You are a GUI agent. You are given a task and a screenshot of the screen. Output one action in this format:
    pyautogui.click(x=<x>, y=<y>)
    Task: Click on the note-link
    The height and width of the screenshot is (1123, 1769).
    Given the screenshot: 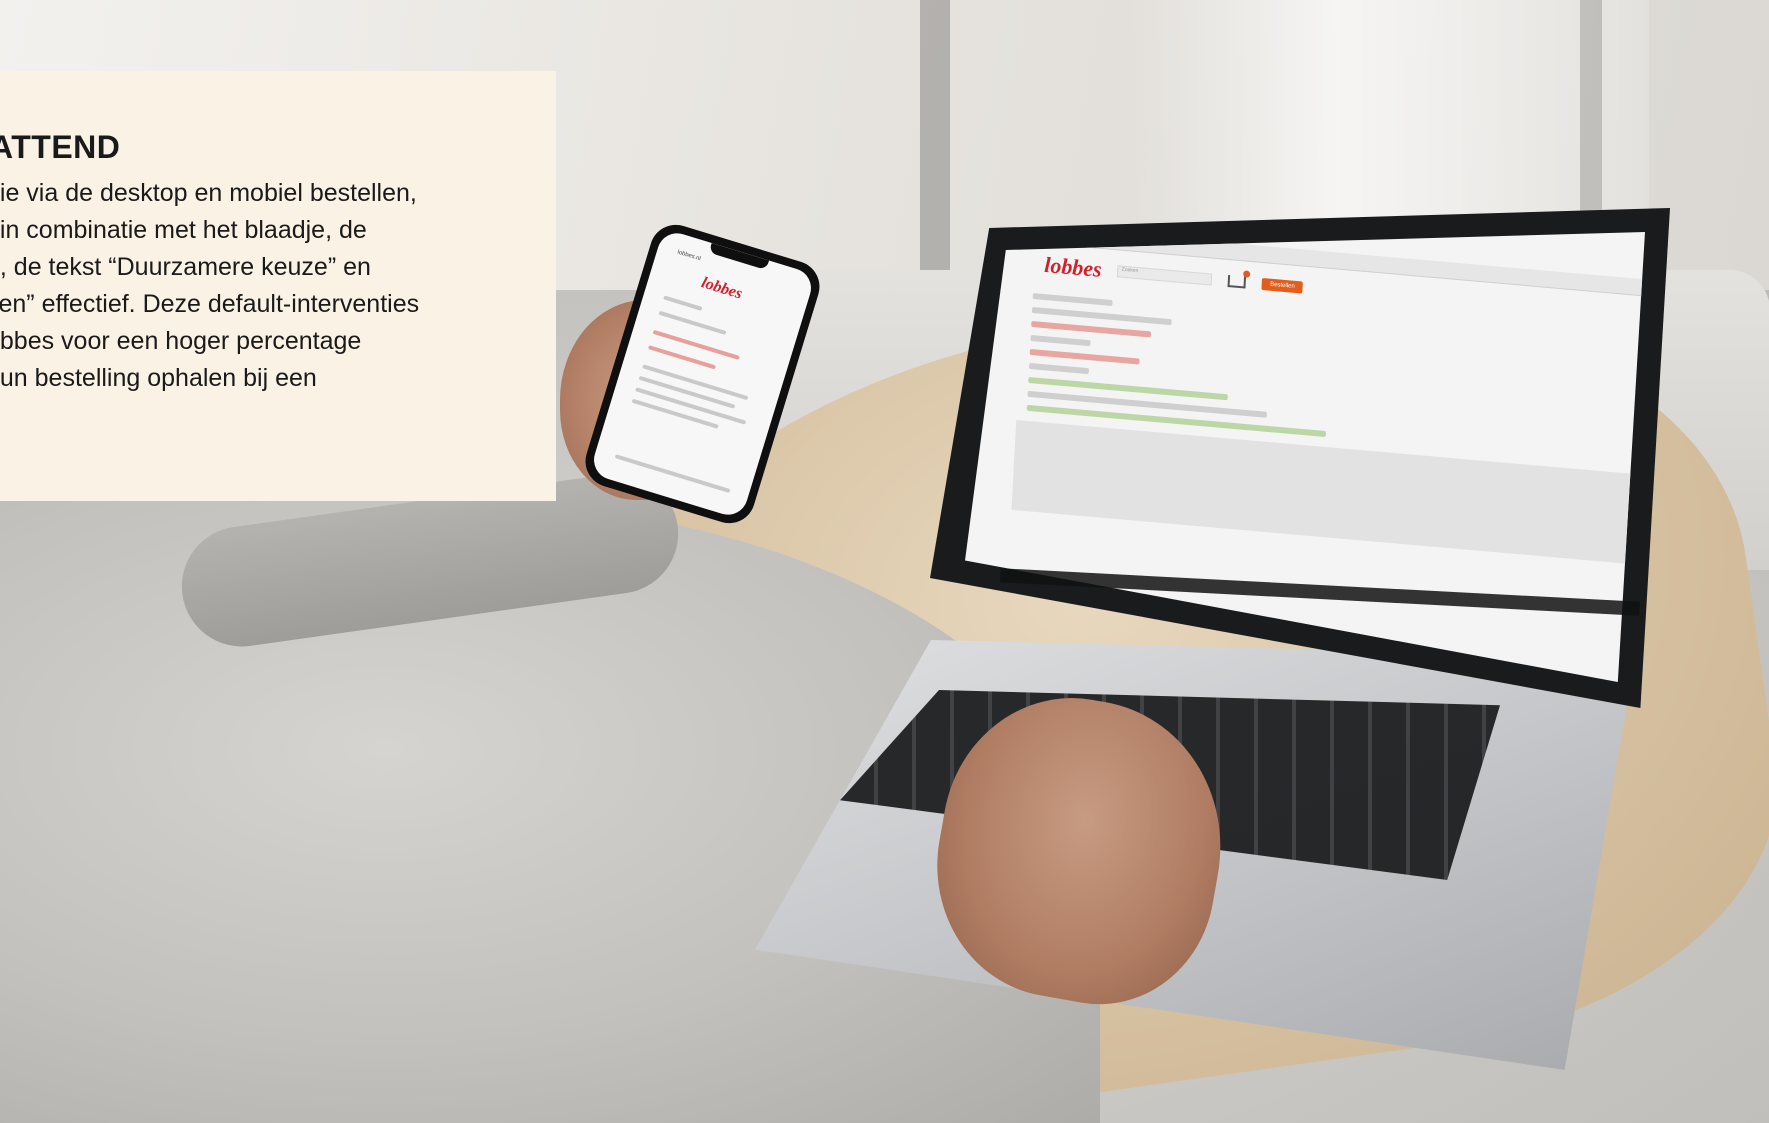 What is the action you would take?
    pyautogui.click(x=1091, y=329)
    